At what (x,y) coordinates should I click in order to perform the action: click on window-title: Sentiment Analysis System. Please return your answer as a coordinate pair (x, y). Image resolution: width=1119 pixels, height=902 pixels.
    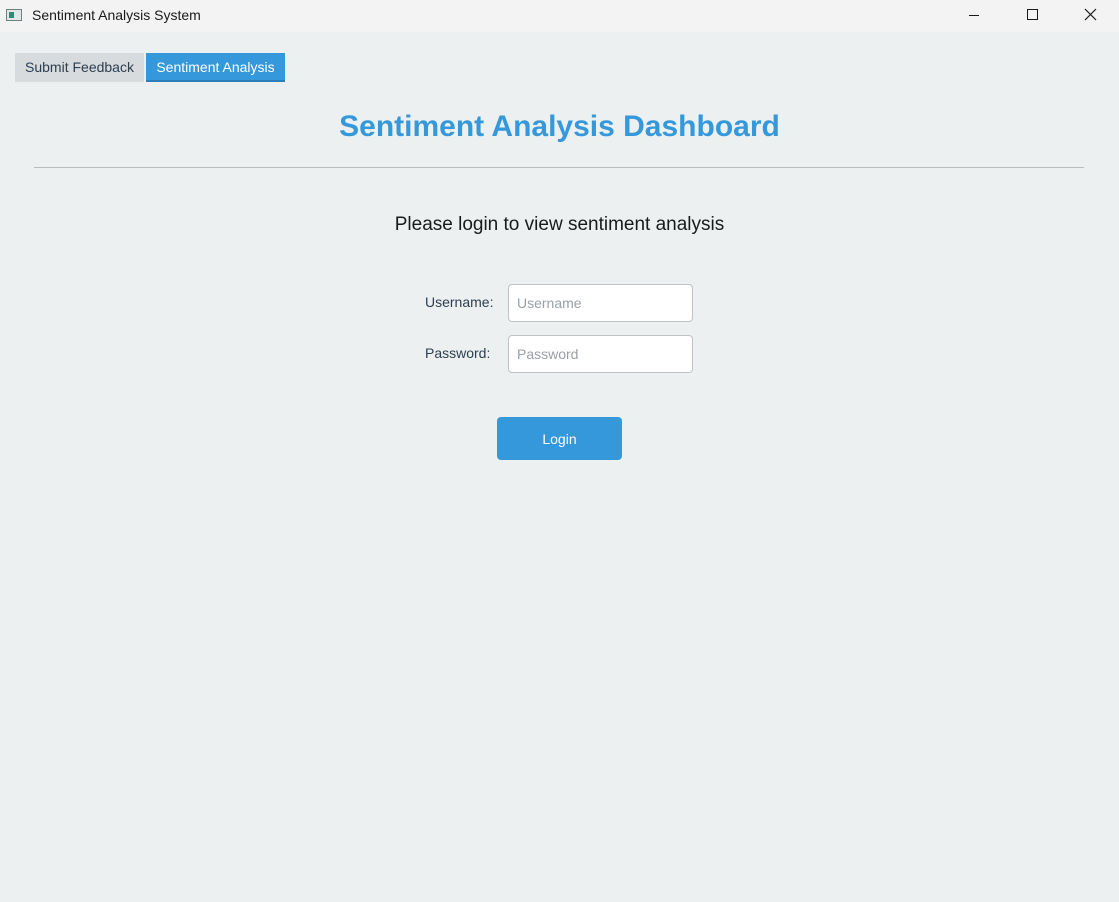
    Looking at the image, I should click on (116, 15).